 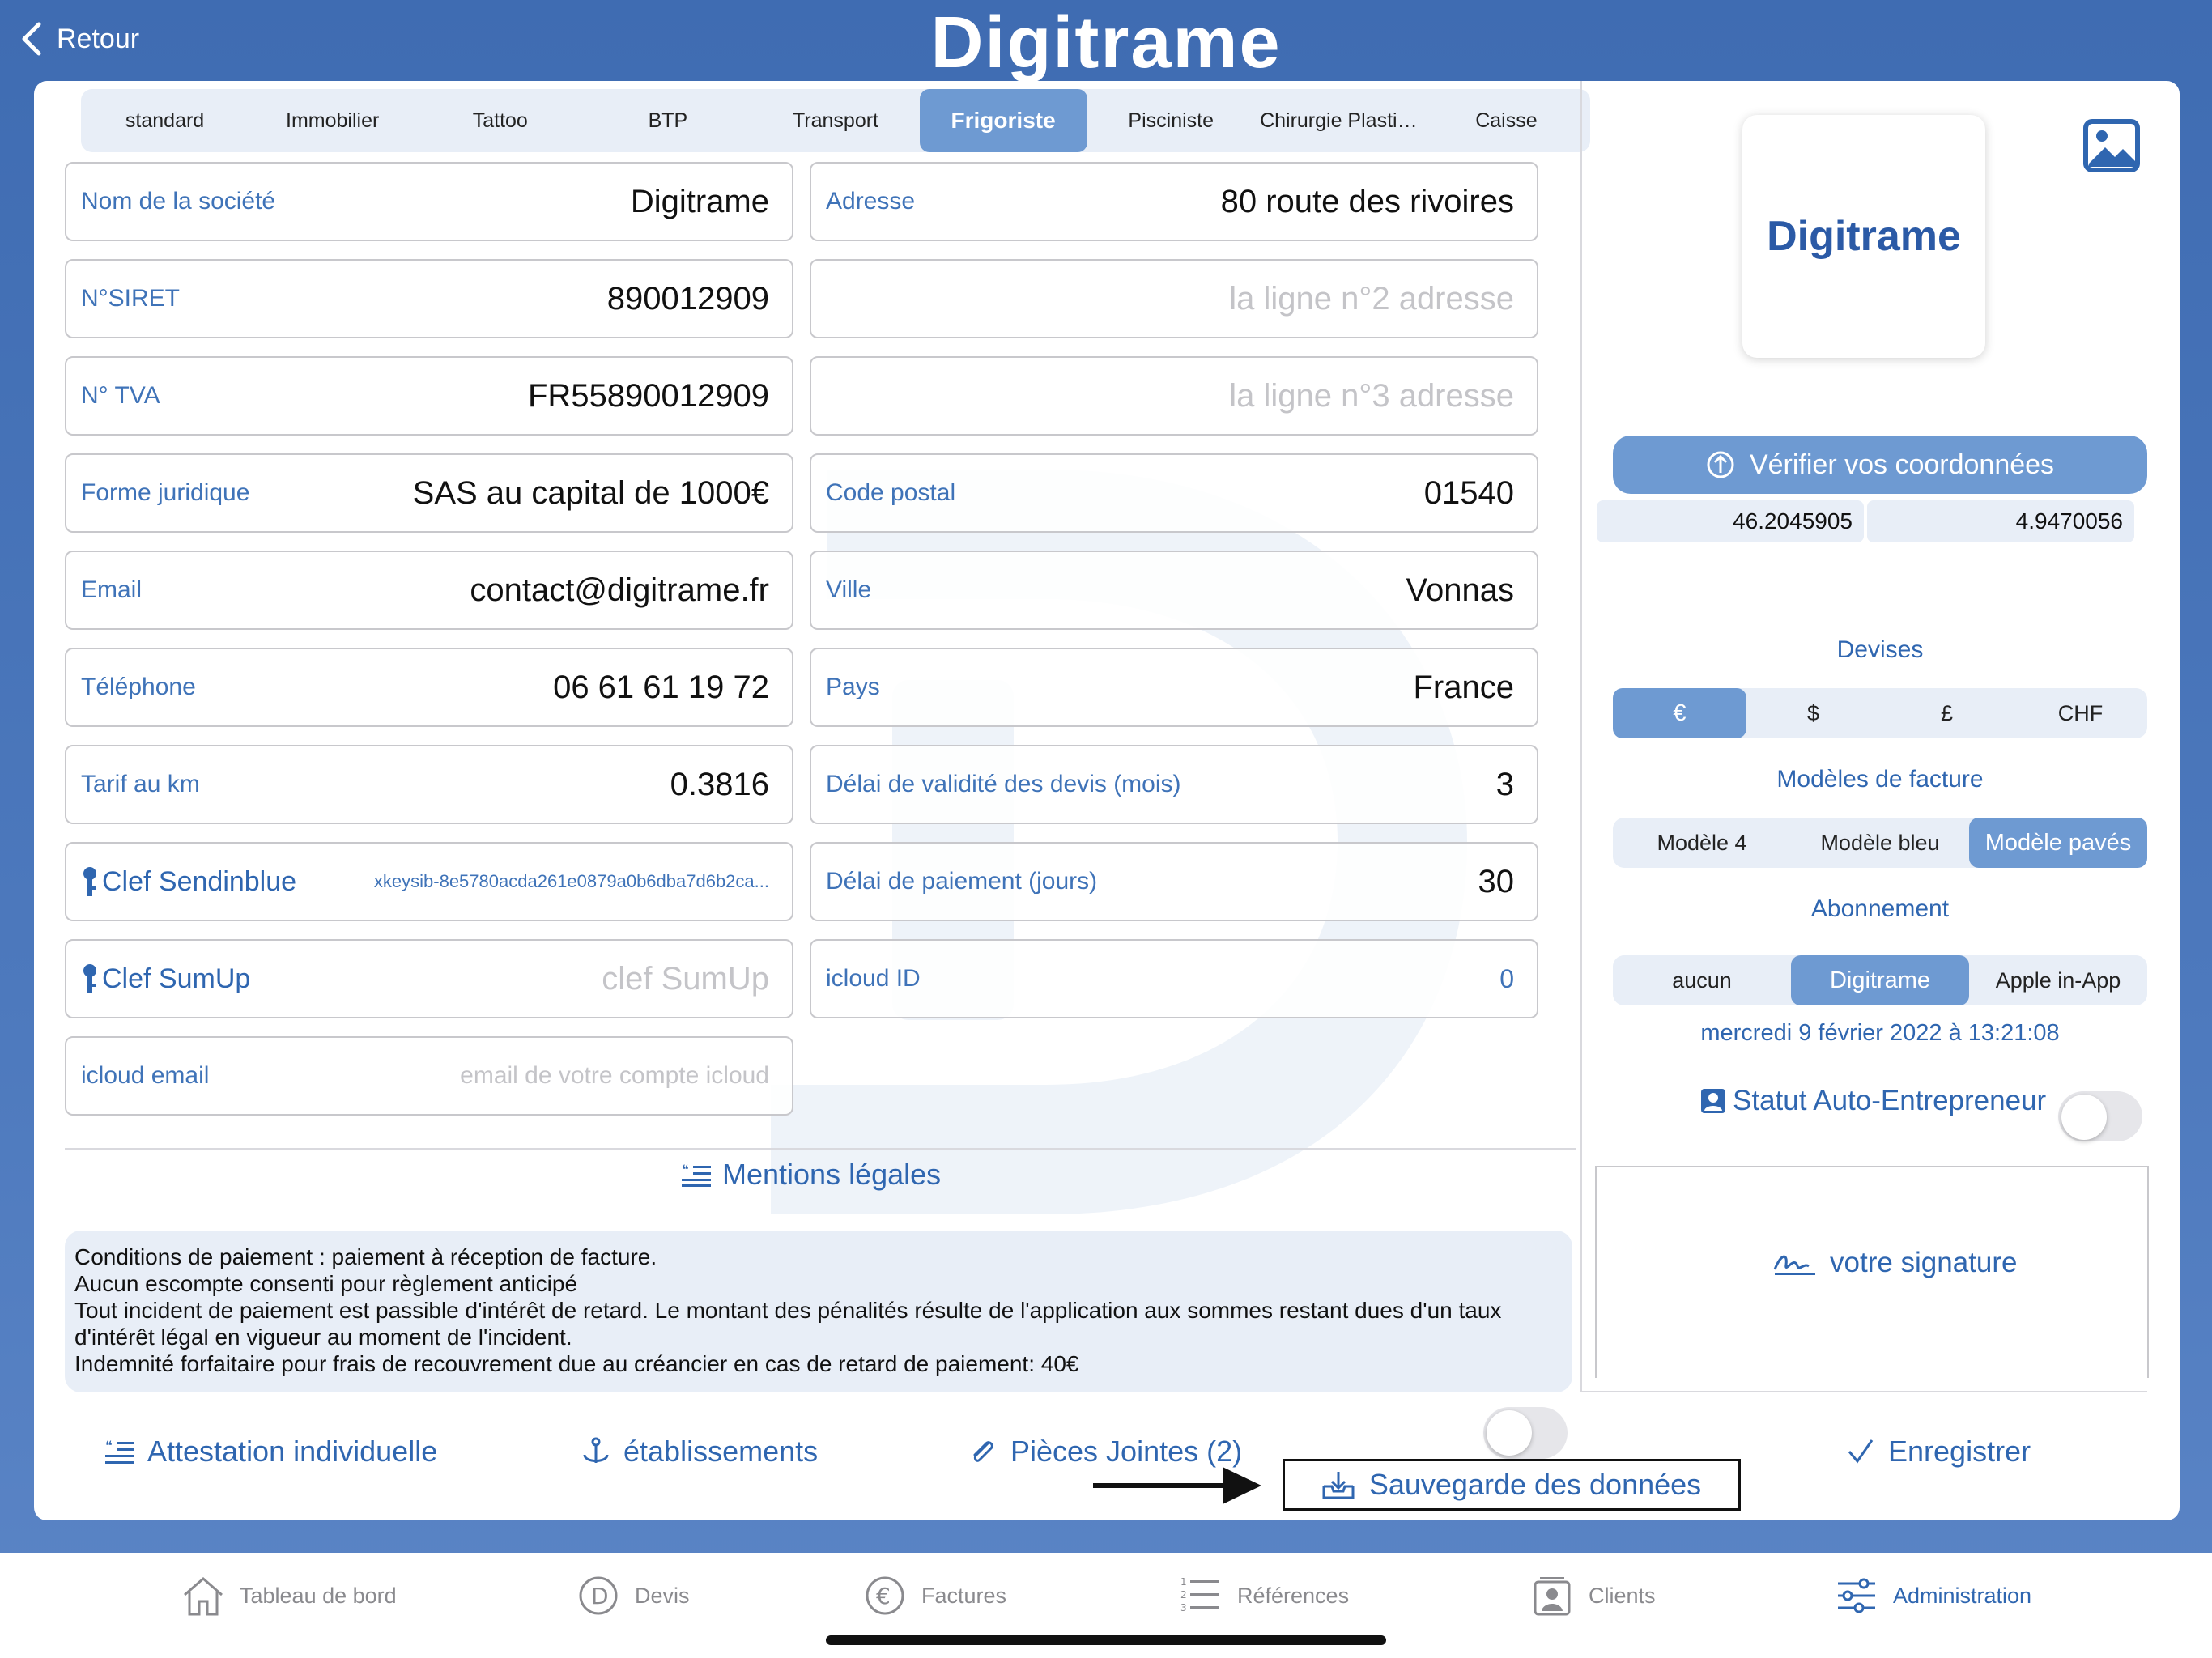 I want to click on euro-icon: €, so click(x=885, y=1595).